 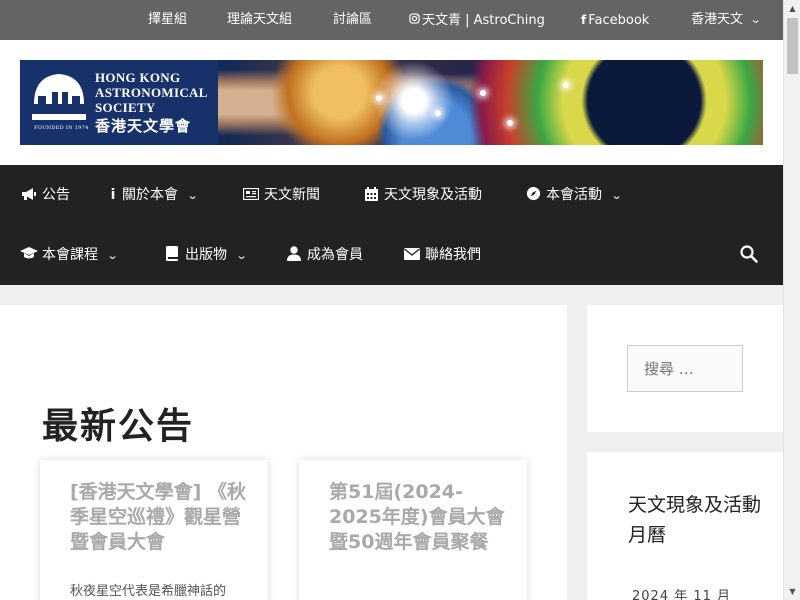 I want to click on nav-item-label: 本會課程, so click(x=70, y=255).